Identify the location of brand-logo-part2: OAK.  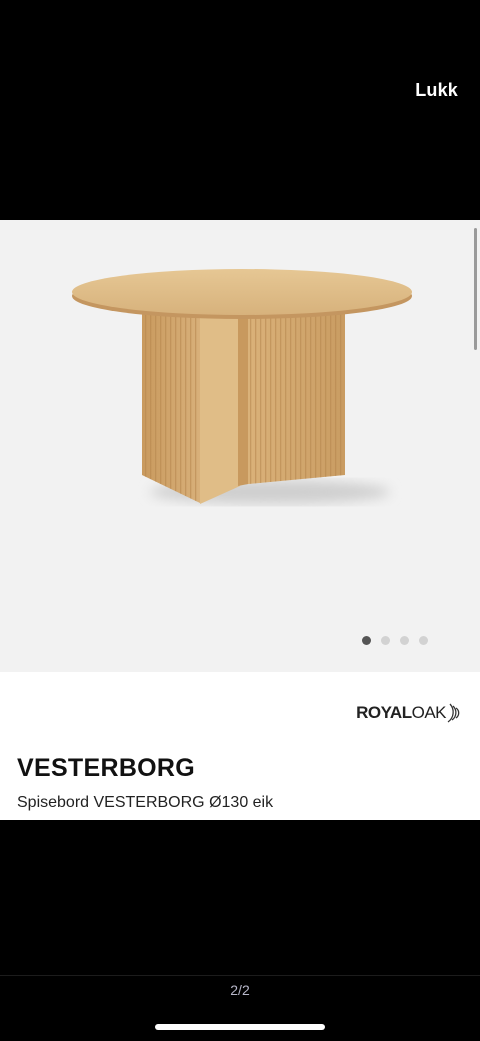
(429, 712).